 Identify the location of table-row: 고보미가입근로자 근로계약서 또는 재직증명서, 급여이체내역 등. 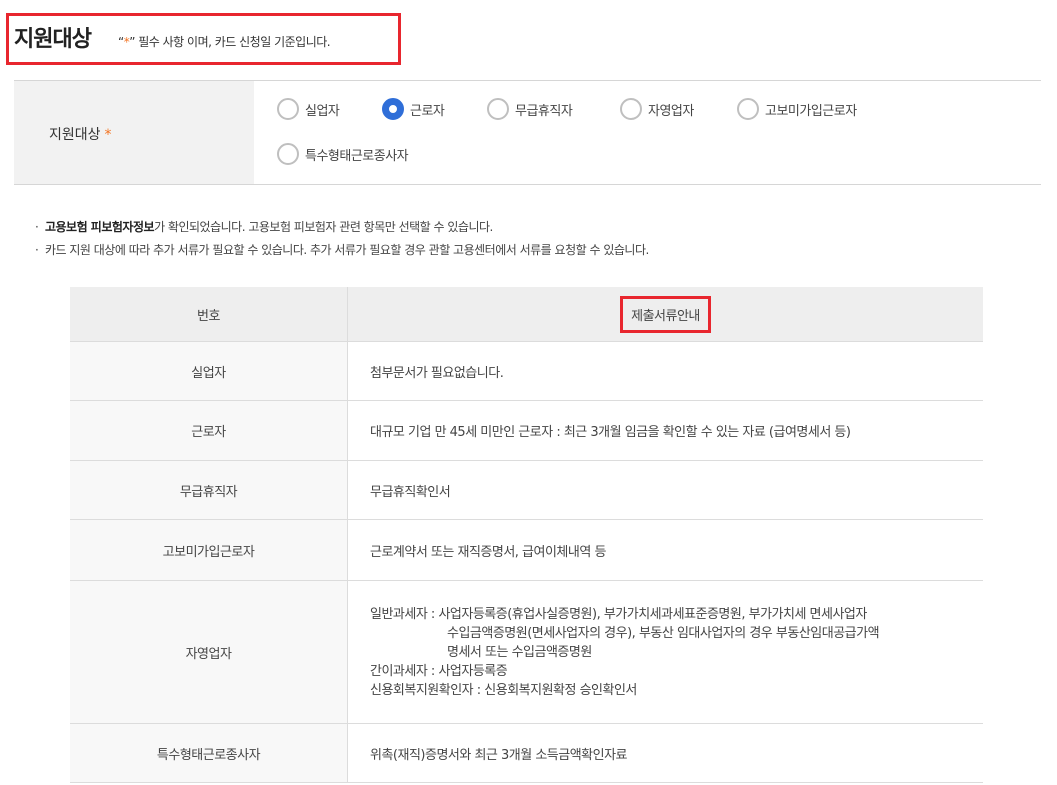
(526, 550).